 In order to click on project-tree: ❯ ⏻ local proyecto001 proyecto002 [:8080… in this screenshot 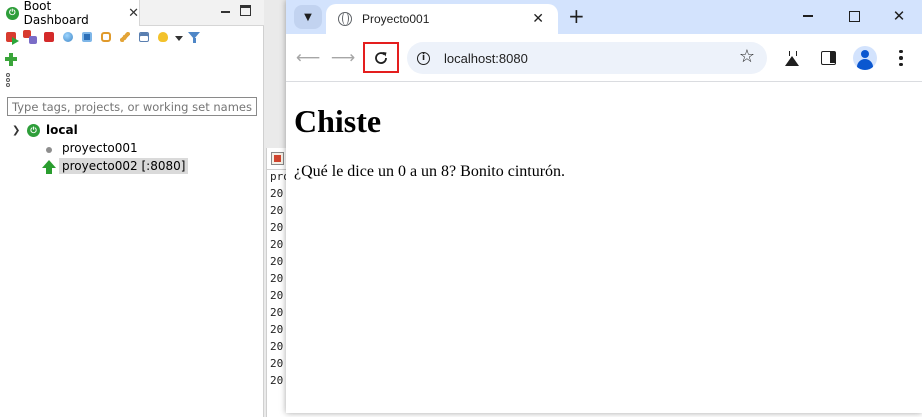, I will do `click(132, 149)`.